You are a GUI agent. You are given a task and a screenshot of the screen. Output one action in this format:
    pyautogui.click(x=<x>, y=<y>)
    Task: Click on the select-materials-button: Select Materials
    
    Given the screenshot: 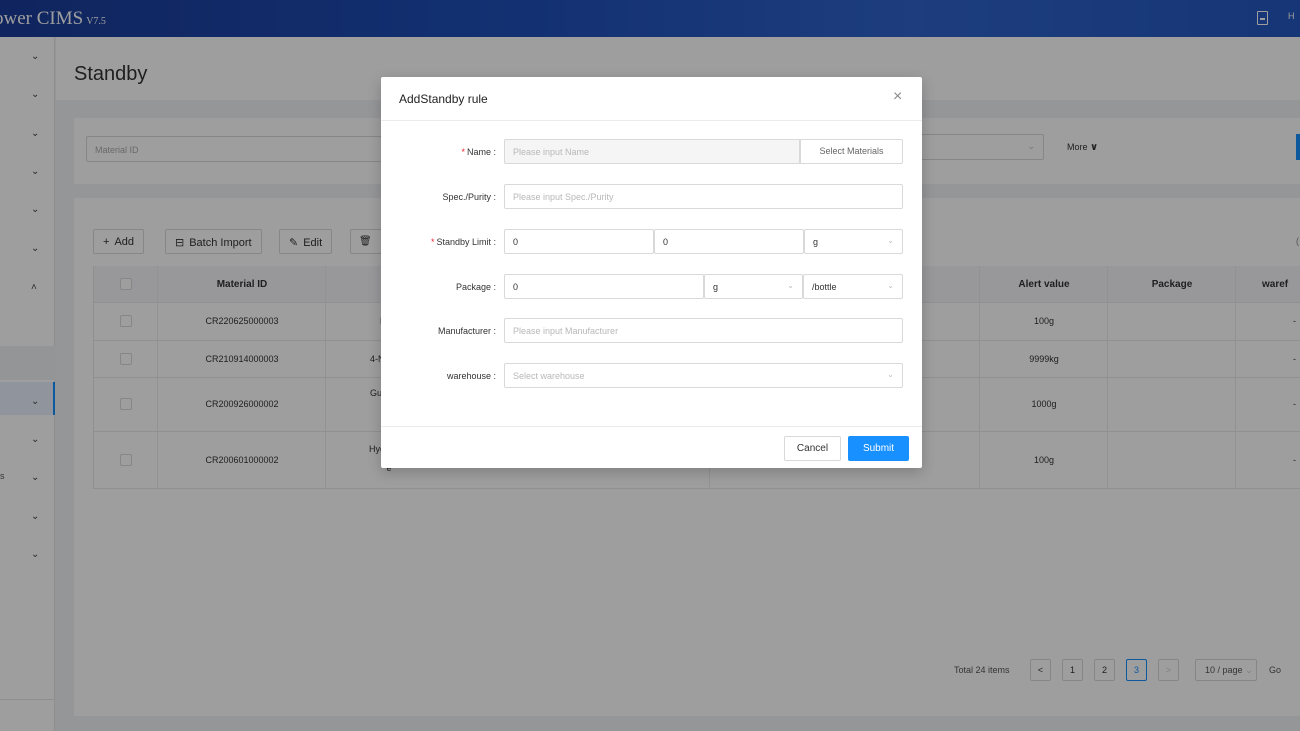 What is the action you would take?
    pyautogui.click(x=851, y=151)
    